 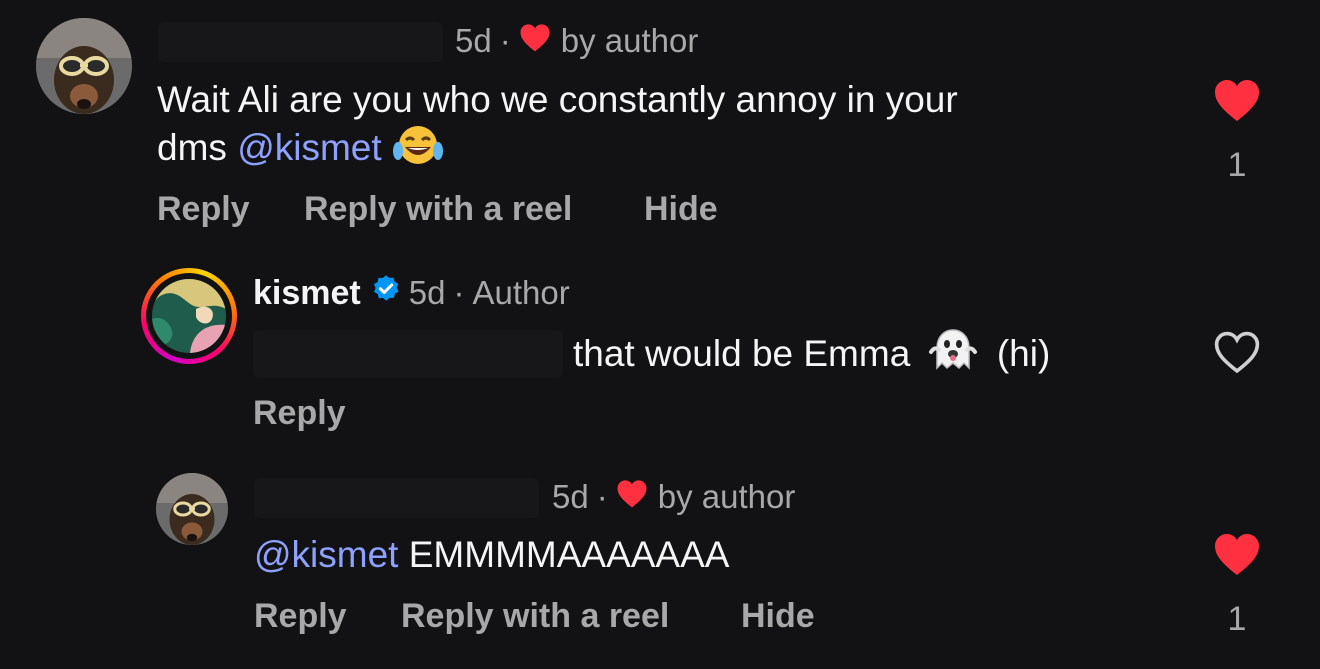 I want to click on verified-badge-icon, so click(x=386, y=293).